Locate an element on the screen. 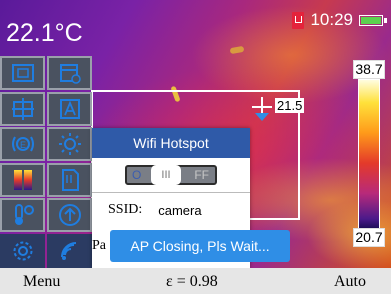 The width and height of the screenshot is (391, 294). dialog-title: Wifi Hotspot is located at coordinates (171, 143).